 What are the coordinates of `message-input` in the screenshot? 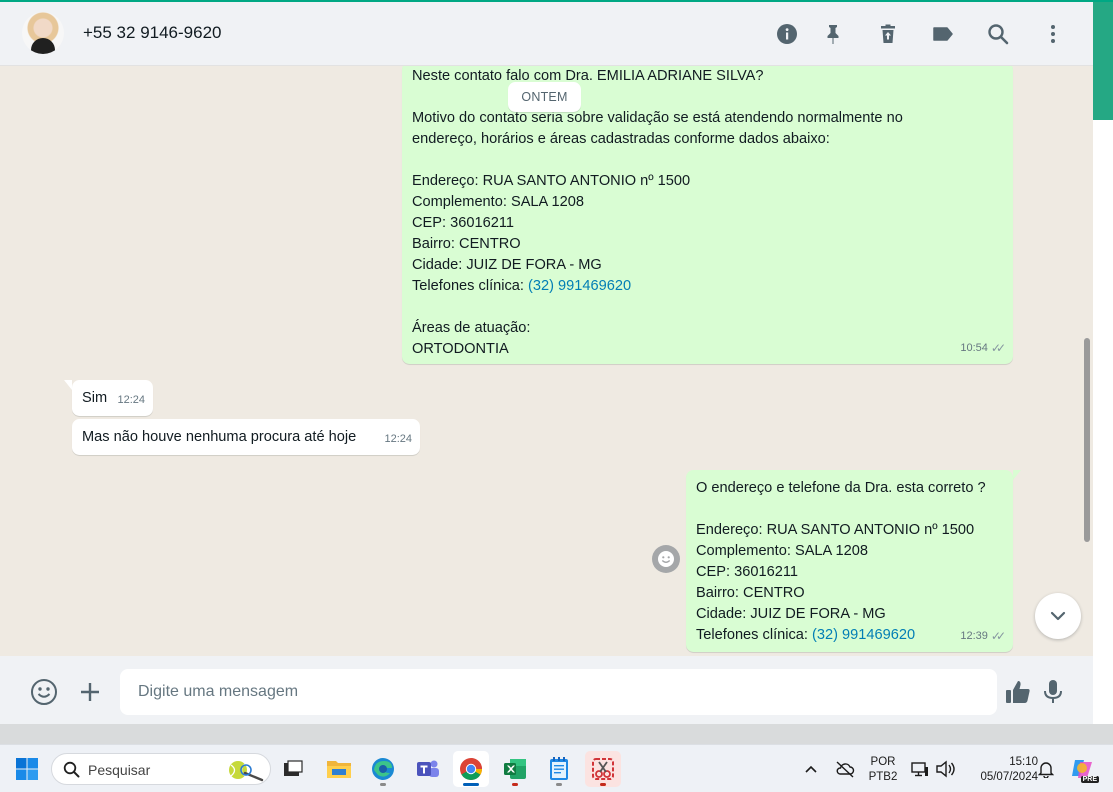 It's located at (558, 692).